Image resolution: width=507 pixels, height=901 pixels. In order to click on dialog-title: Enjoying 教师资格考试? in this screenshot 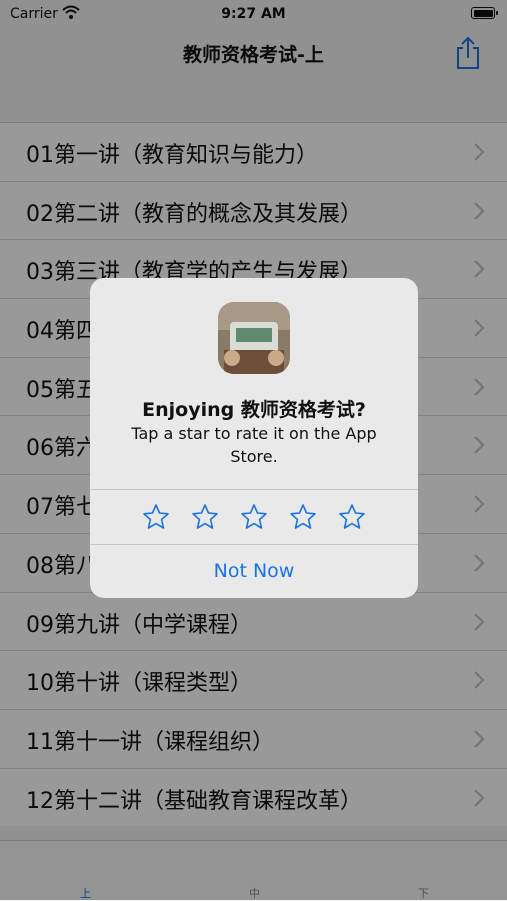, I will do `click(254, 410)`.